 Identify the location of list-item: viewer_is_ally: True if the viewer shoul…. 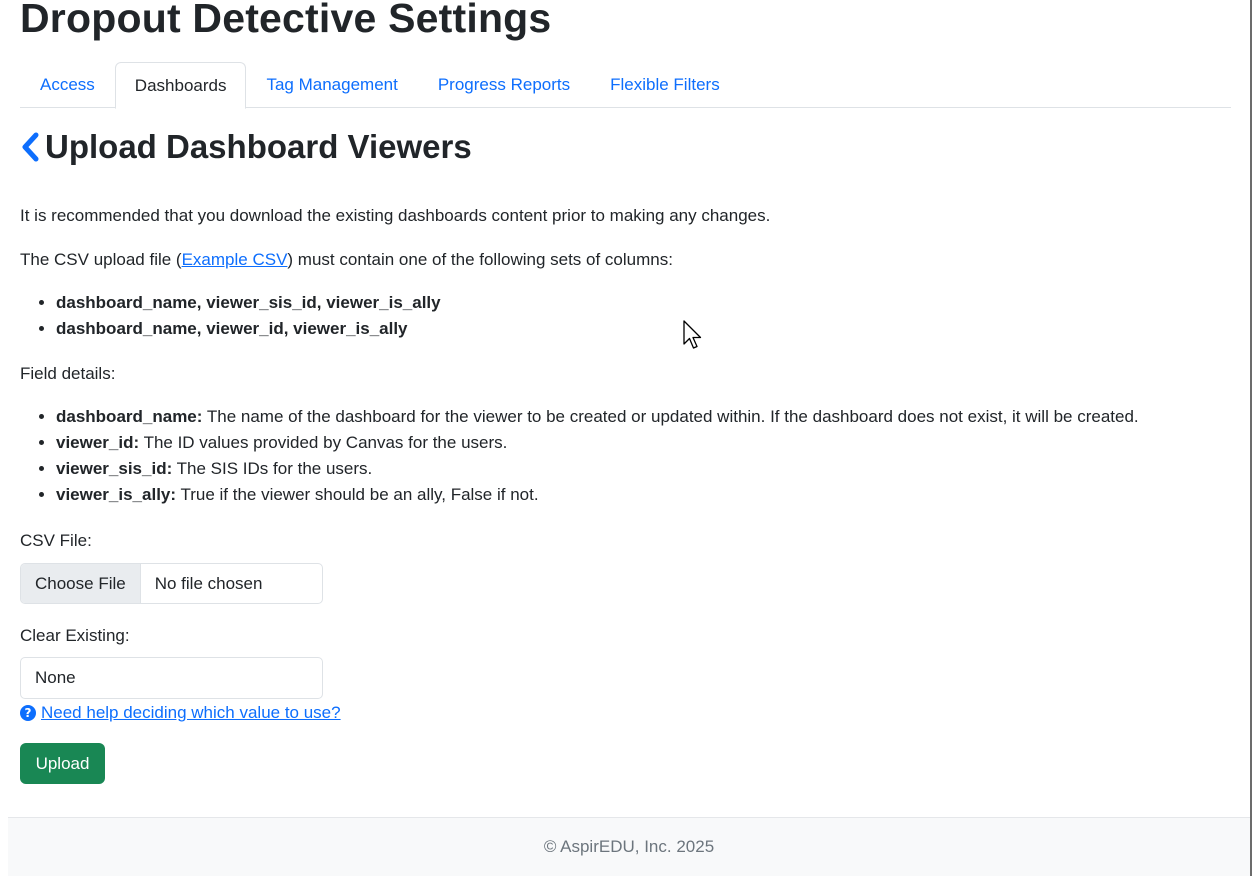
(597, 495).